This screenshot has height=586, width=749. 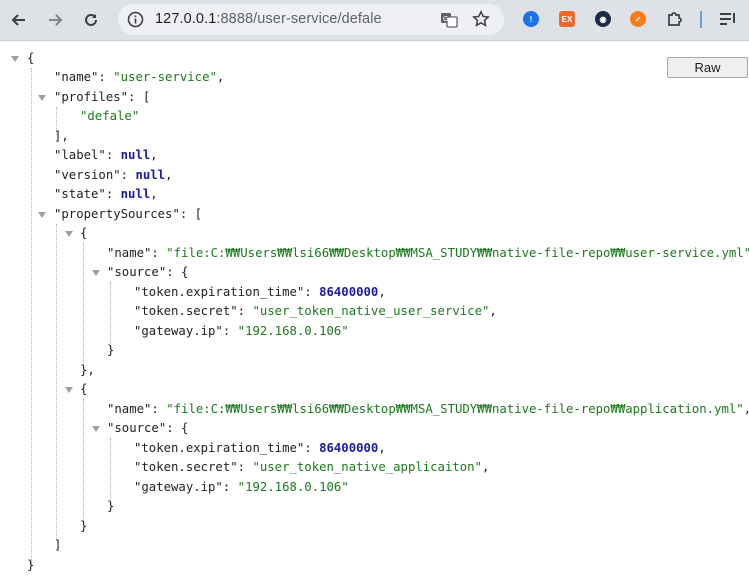 I want to click on json-line: "state": null,, so click(x=106, y=194).